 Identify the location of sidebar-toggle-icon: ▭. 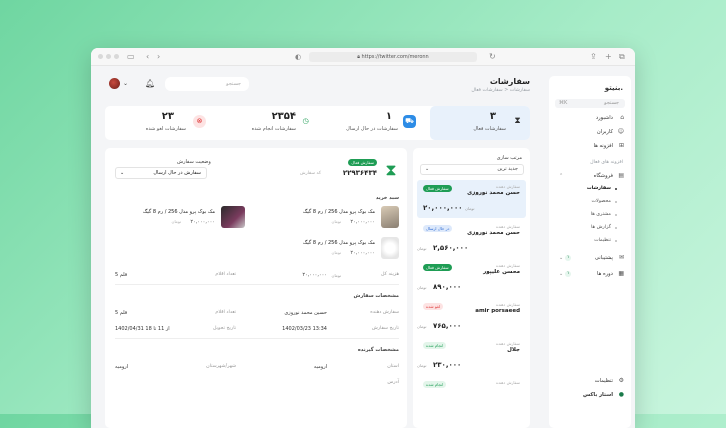
(131, 57).